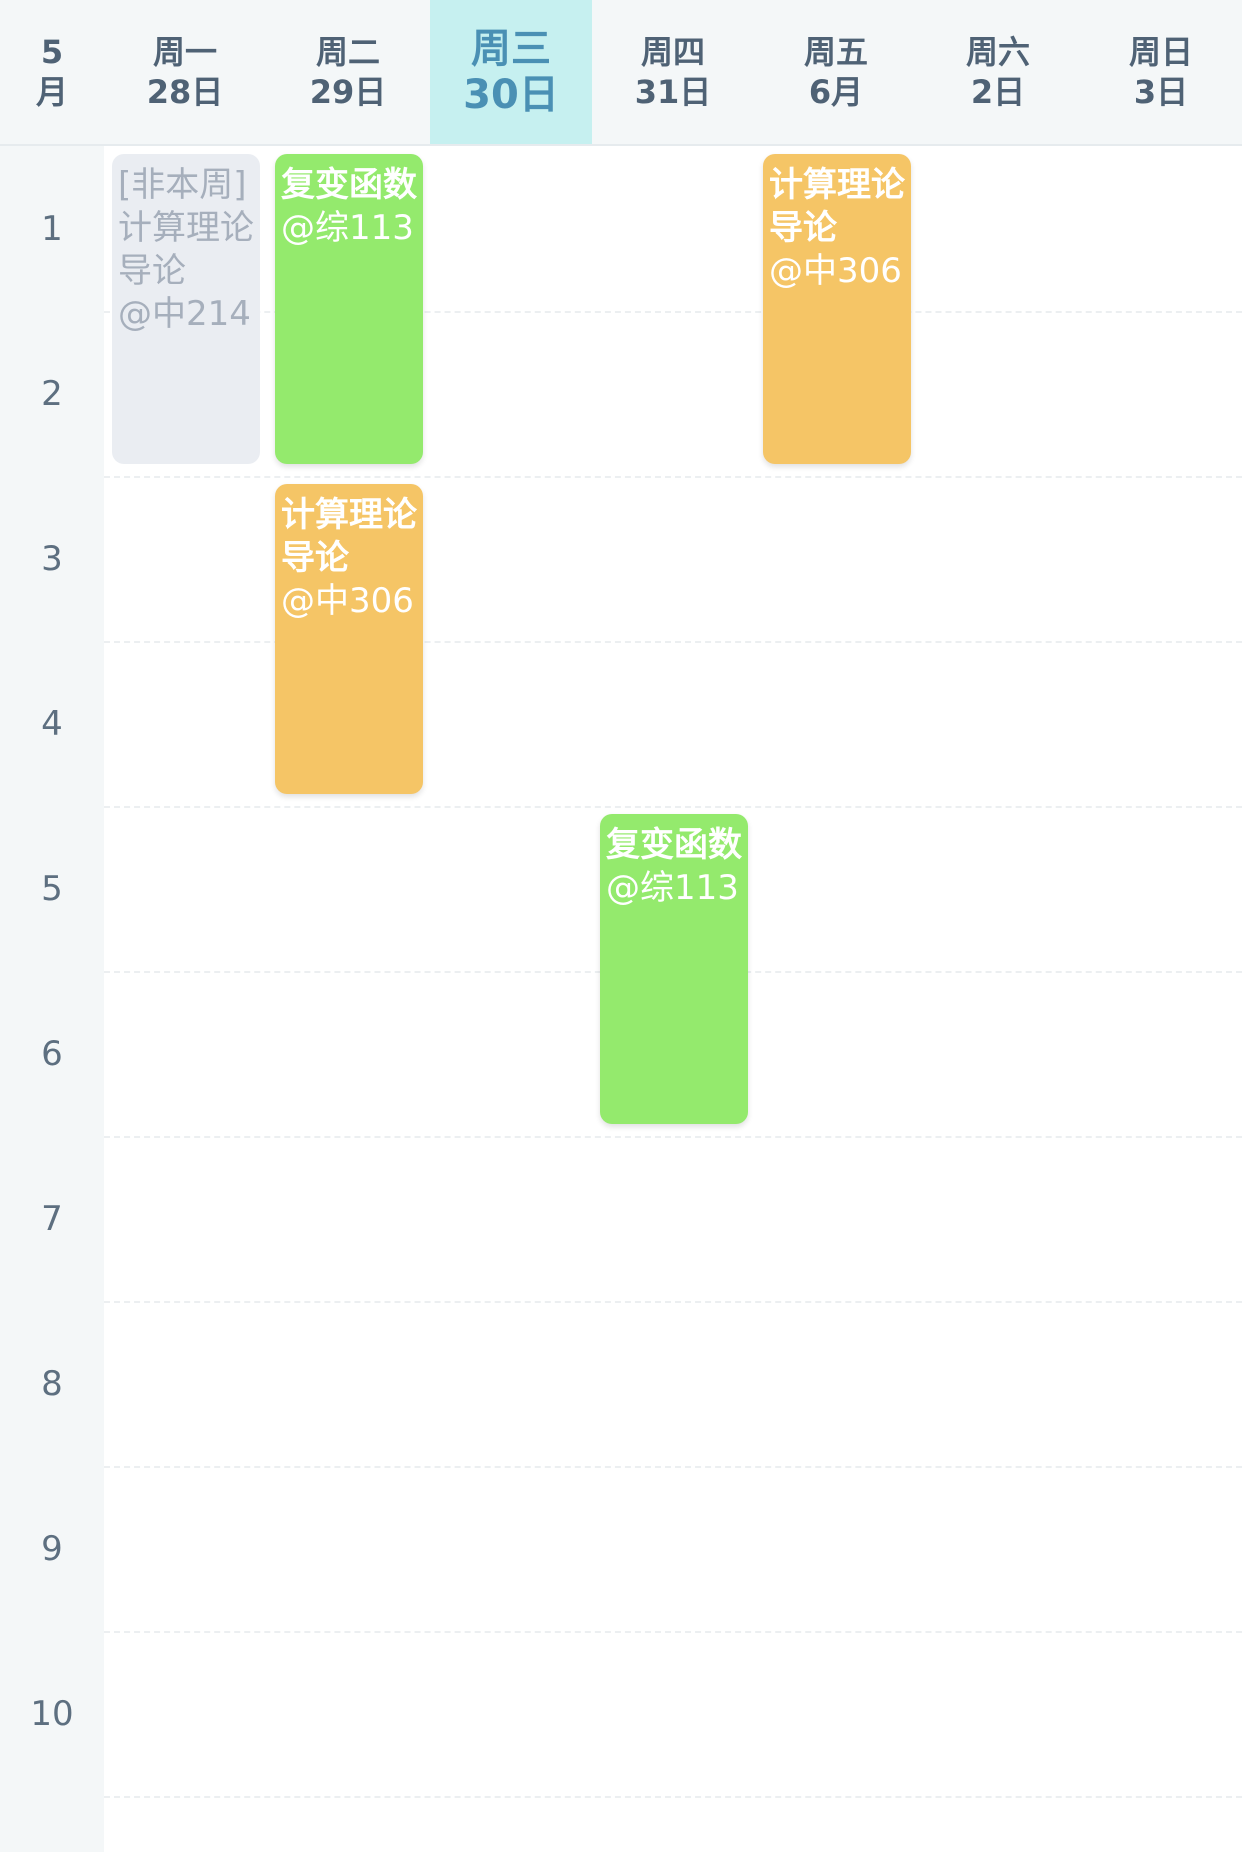 The image size is (1242, 1852). I want to click on date-label: 6月, so click(836, 92).